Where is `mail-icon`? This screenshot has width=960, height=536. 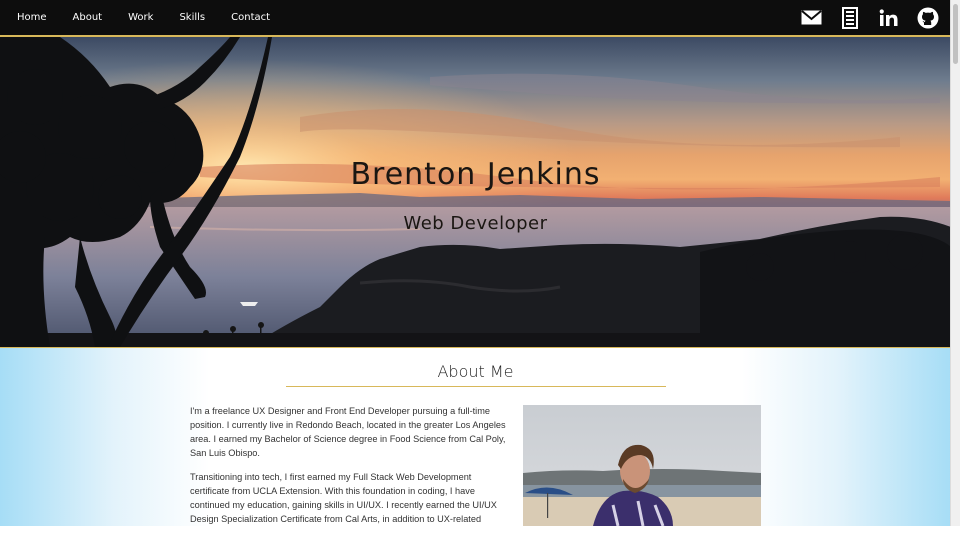
mail-icon is located at coordinates (811, 18).